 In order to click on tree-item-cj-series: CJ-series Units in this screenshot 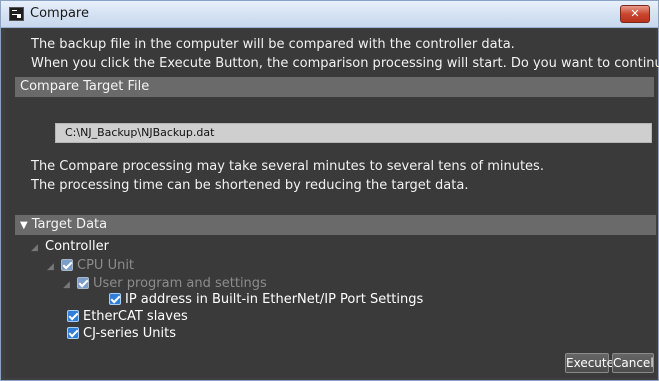, I will do `click(121, 334)`.